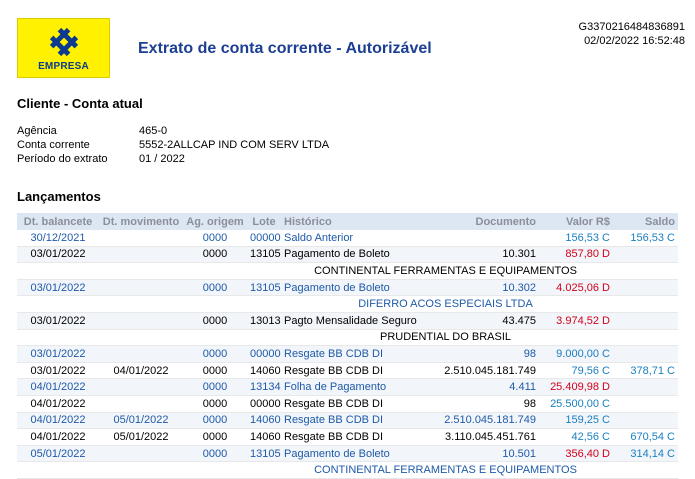 The width and height of the screenshot is (695, 479). What do you see at coordinates (59, 196) in the screenshot?
I see `ledger-section-title: Lançamentos` at bounding box center [59, 196].